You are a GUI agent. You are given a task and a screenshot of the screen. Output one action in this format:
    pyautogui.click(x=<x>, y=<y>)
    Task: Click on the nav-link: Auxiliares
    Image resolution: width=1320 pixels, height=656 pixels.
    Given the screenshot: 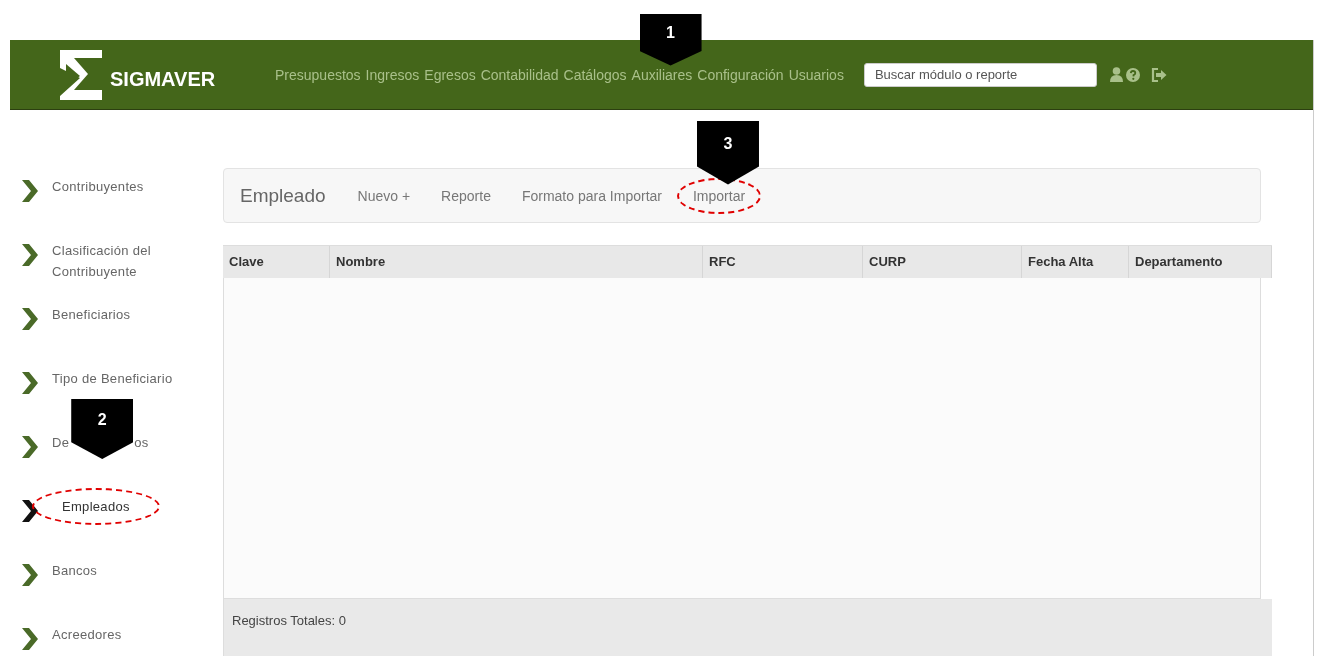 What is the action you would take?
    pyautogui.click(x=662, y=74)
    